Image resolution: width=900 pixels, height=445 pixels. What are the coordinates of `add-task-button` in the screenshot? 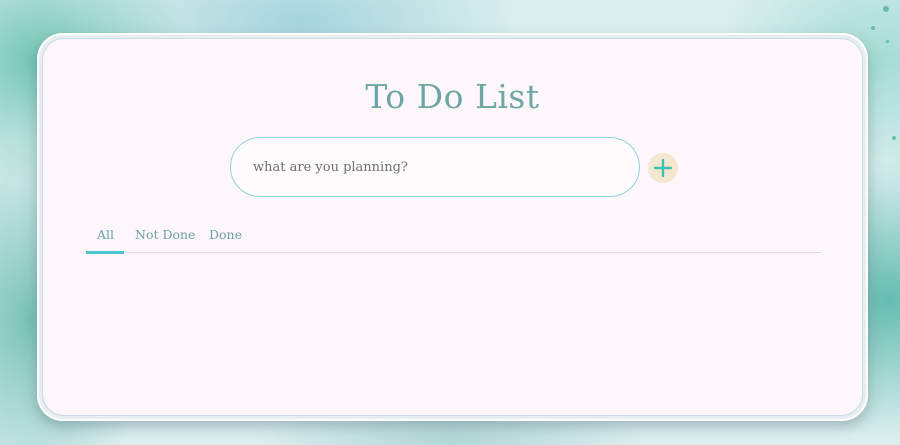 It's located at (663, 168).